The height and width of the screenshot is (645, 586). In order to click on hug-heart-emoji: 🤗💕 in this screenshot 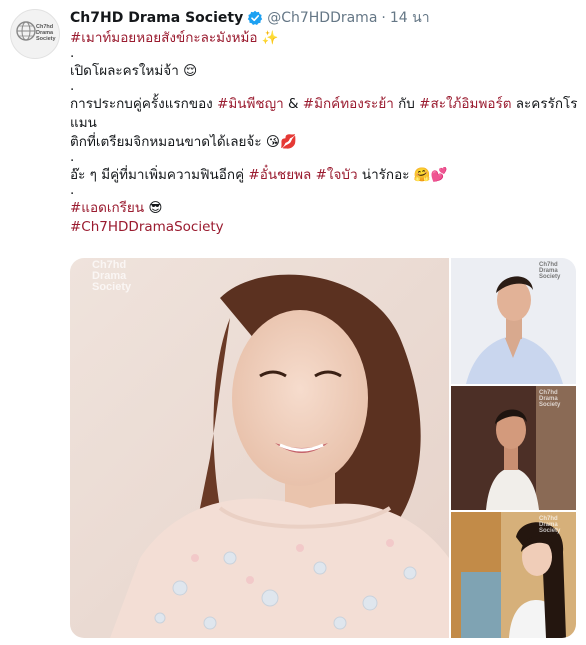, I will do `click(430, 175)`.